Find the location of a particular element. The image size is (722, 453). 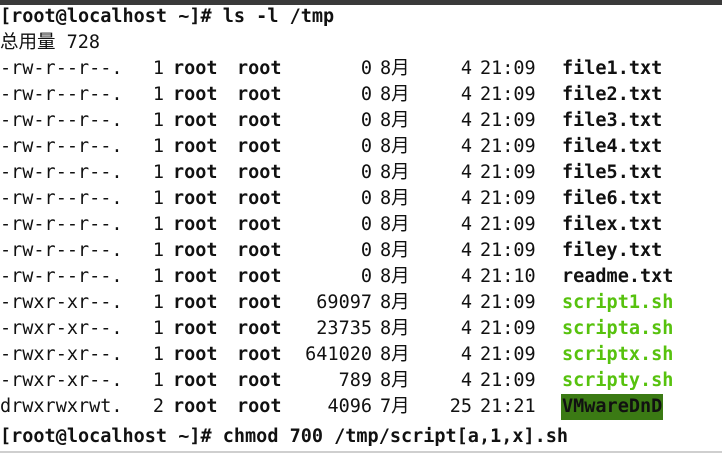

file-name: file6.txt is located at coordinates (612, 198).